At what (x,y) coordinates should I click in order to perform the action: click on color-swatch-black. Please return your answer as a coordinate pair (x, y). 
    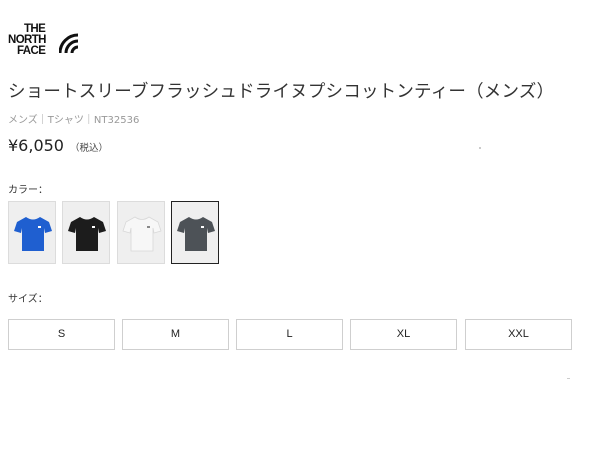
    Looking at the image, I should click on (86, 232).